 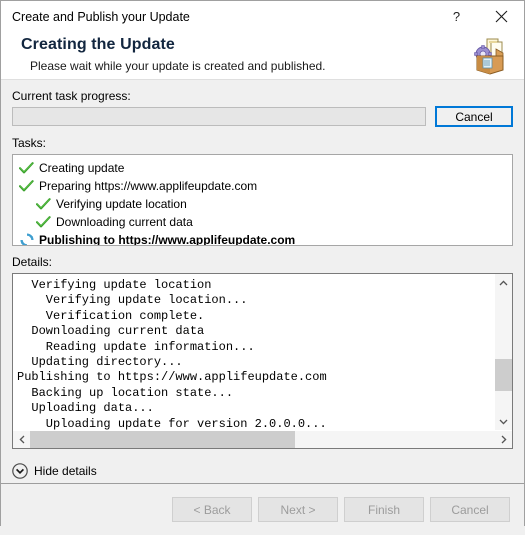 I want to click on task-item: Creating update, so click(x=262, y=168).